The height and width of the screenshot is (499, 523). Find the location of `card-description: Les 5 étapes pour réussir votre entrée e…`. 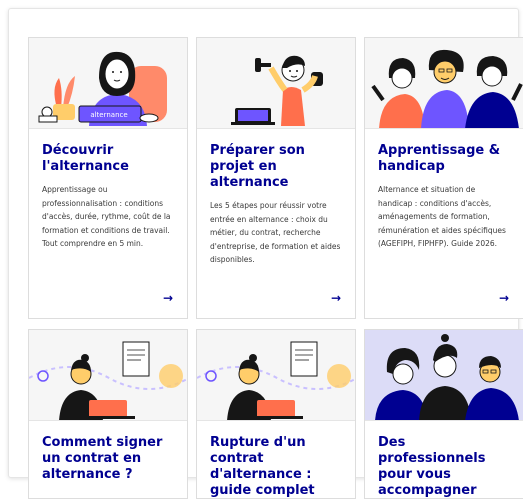

card-description: Les 5 étapes pour réussir votre entrée e… is located at coordinates (275, 232).